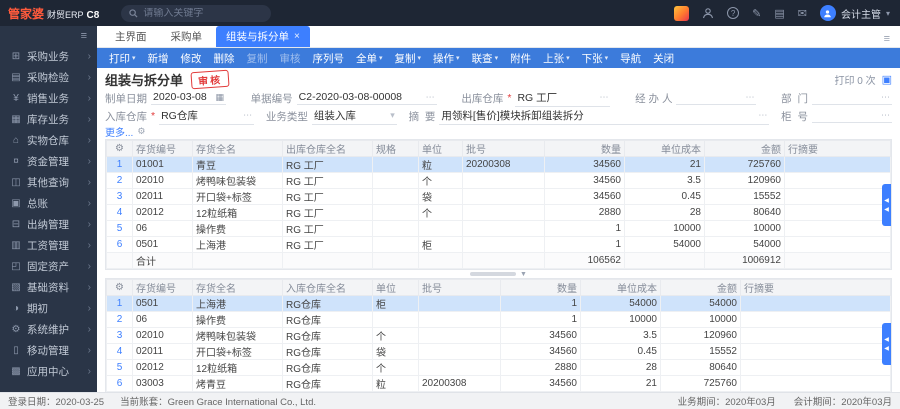 The height and width of the screenshot is (409, 900). I want to click on doc-no-input: C2-2020-03-08-00008 ⋯, so click(366, 98).